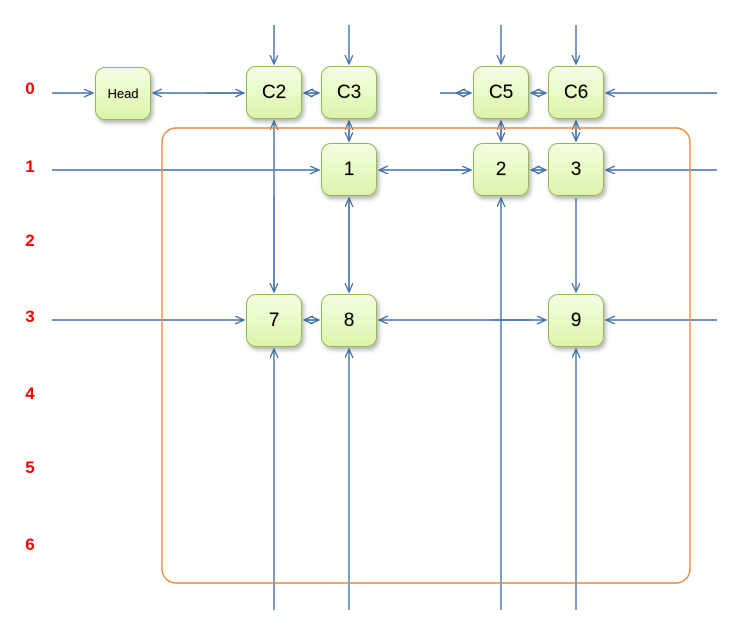 This screenshot has width=744, height=638. I want to click on node-3-label: 3, so click(576, 169).